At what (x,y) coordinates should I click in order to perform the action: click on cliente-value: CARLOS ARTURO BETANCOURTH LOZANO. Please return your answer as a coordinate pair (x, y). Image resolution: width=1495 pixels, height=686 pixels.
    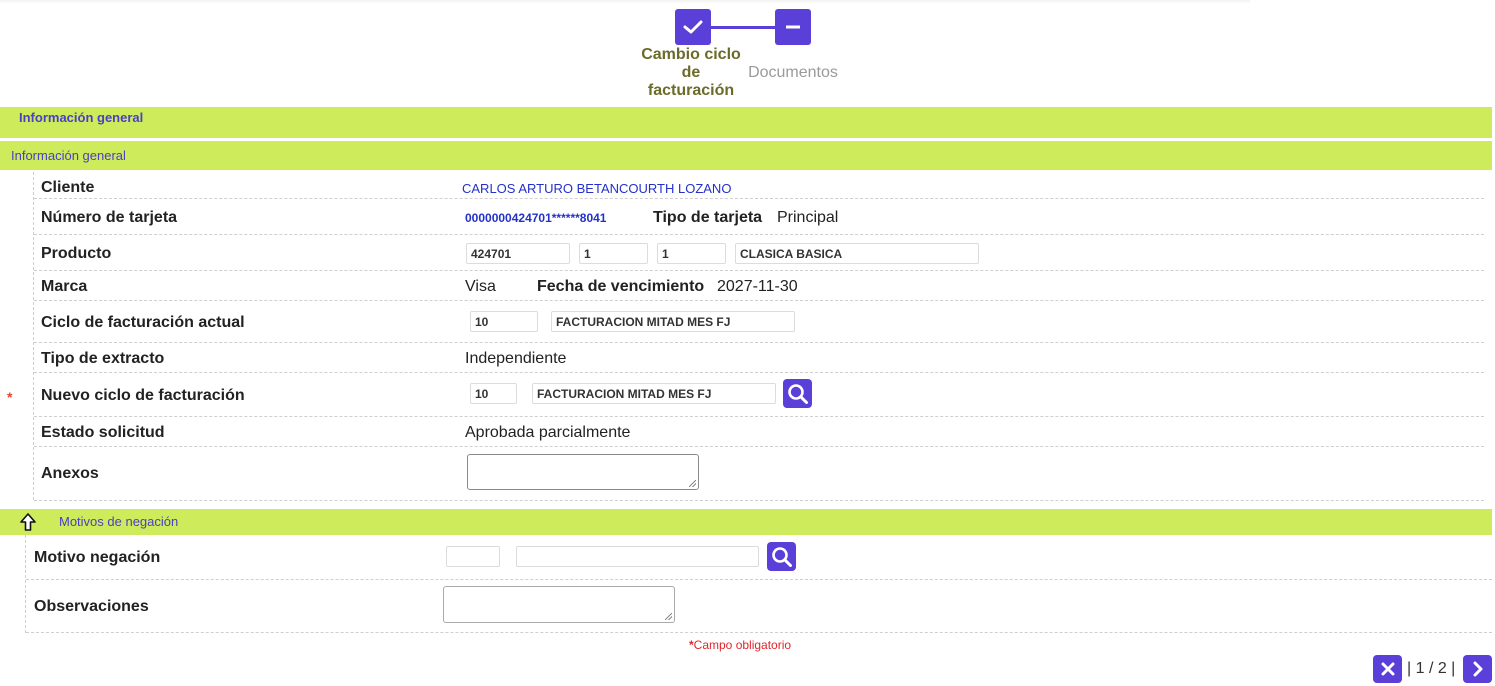
    Looking at the image, I should click on (597, 188).